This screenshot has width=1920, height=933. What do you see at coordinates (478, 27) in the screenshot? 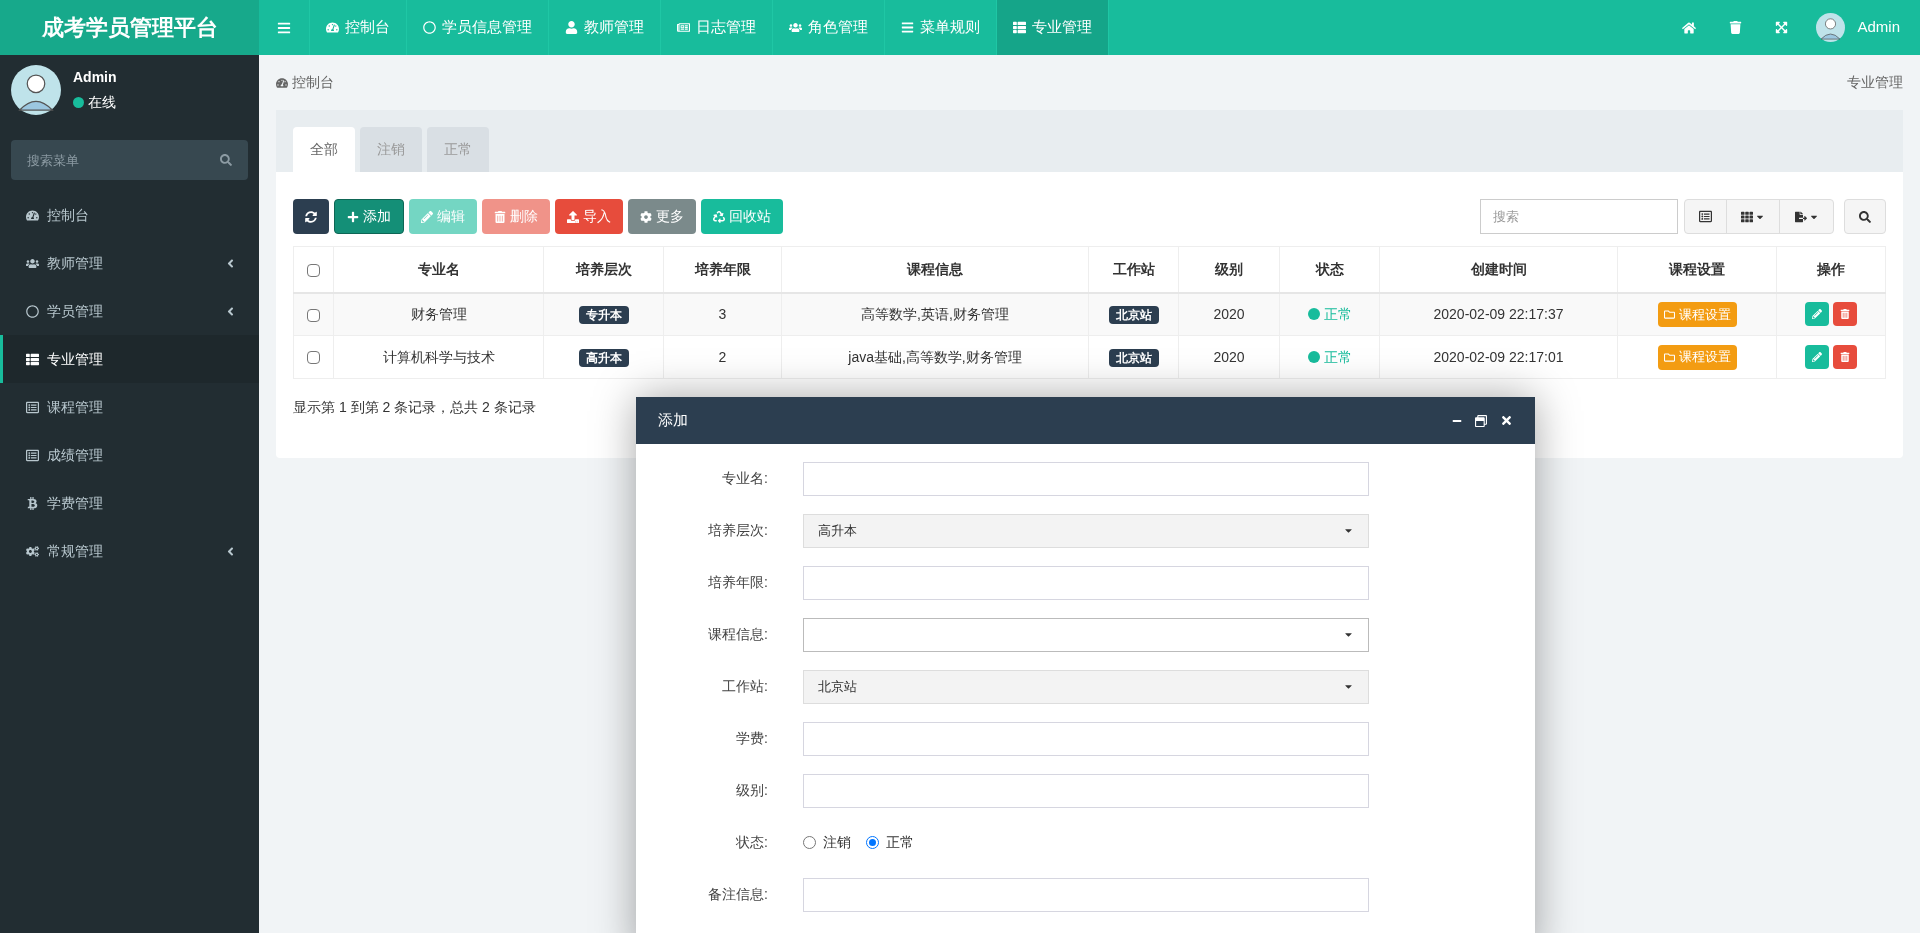
I see `nav-tab: 学员信息管理` at bounding box center [478, 27].